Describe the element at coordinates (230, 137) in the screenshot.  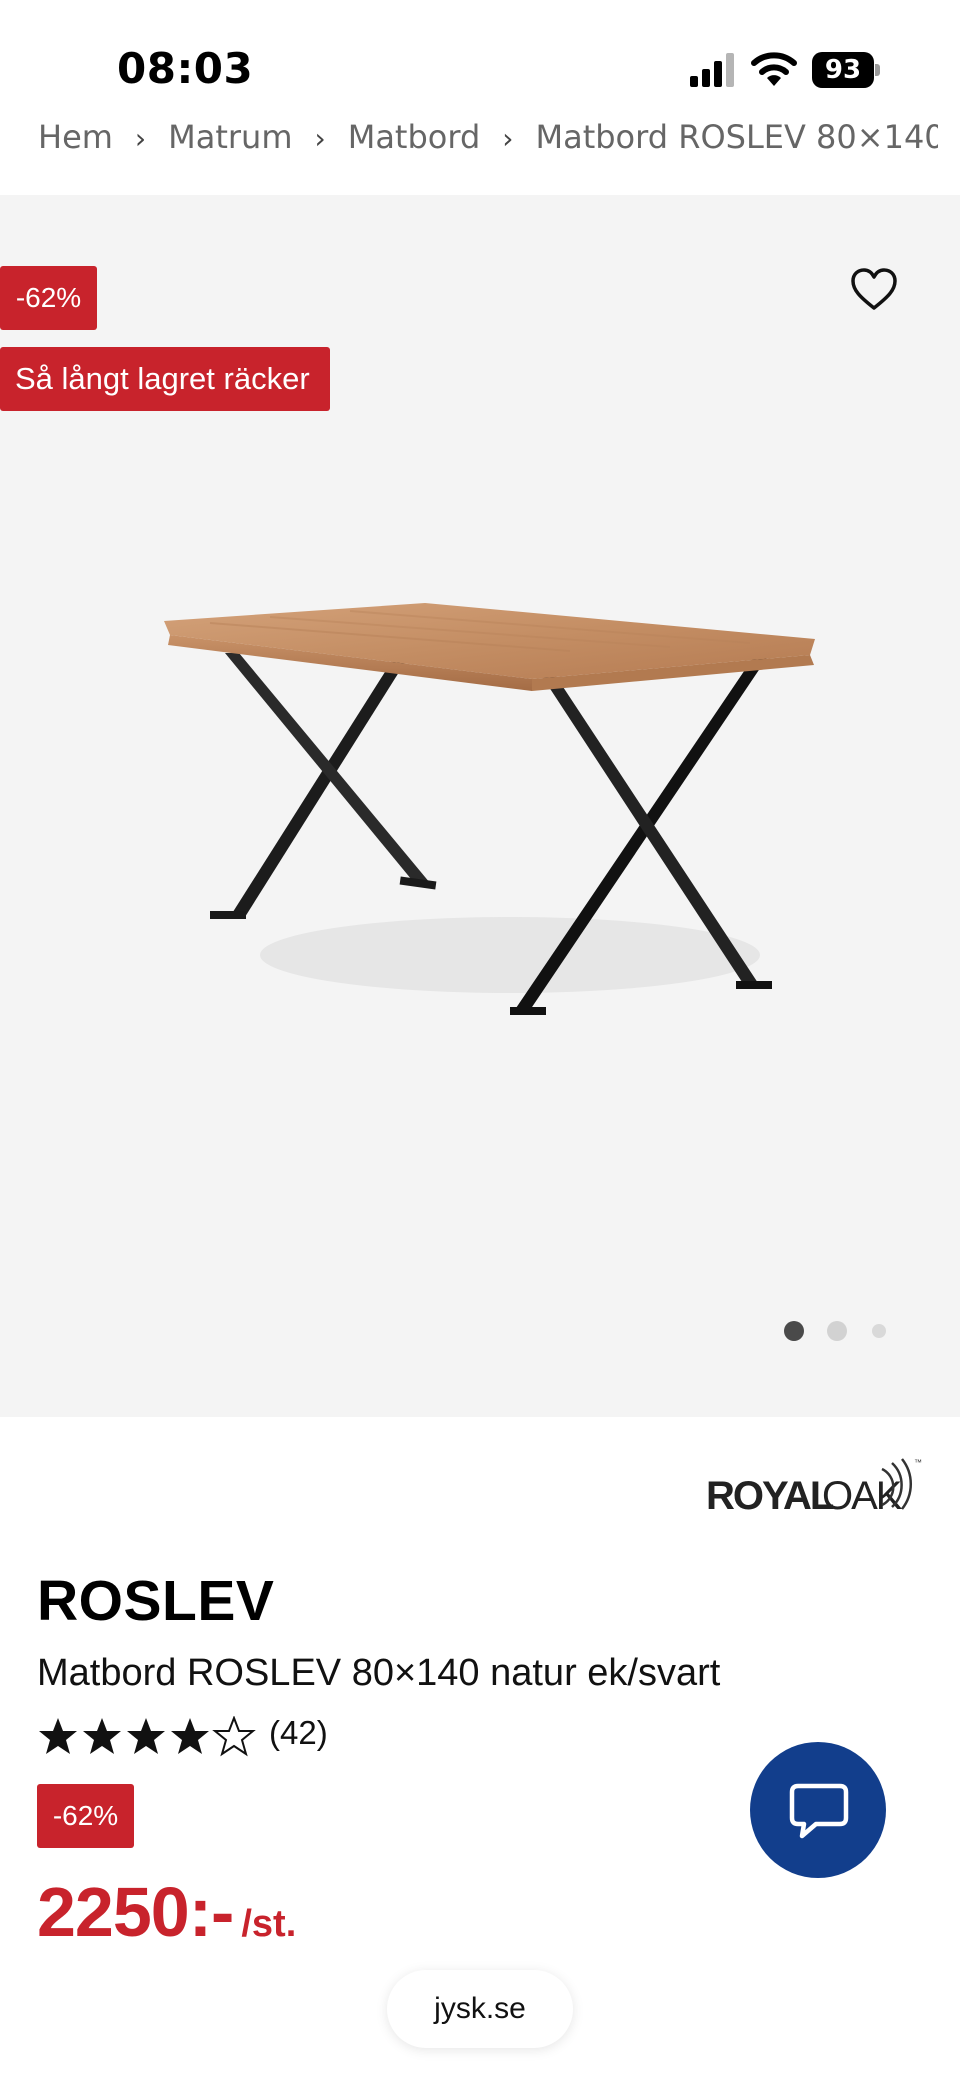
I see `breadcrumb-item-dining-room: Matrum` at that location.